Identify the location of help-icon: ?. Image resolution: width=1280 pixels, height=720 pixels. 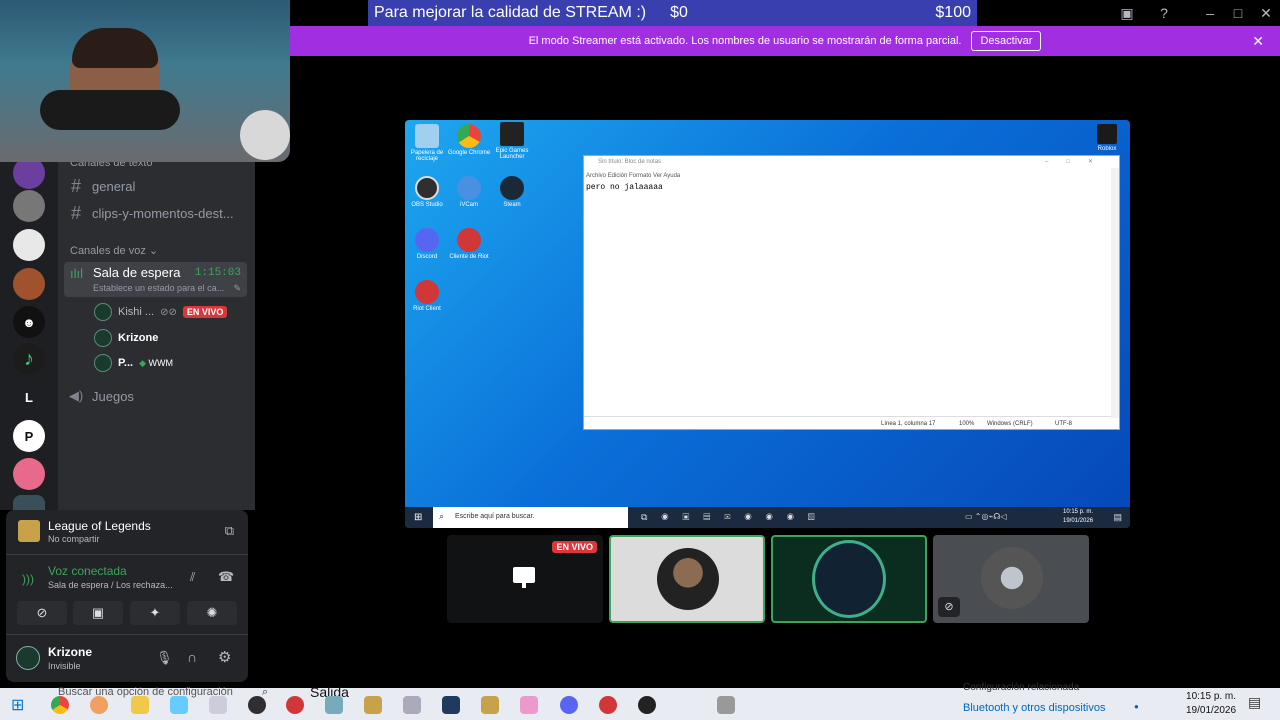
(1164, 13).